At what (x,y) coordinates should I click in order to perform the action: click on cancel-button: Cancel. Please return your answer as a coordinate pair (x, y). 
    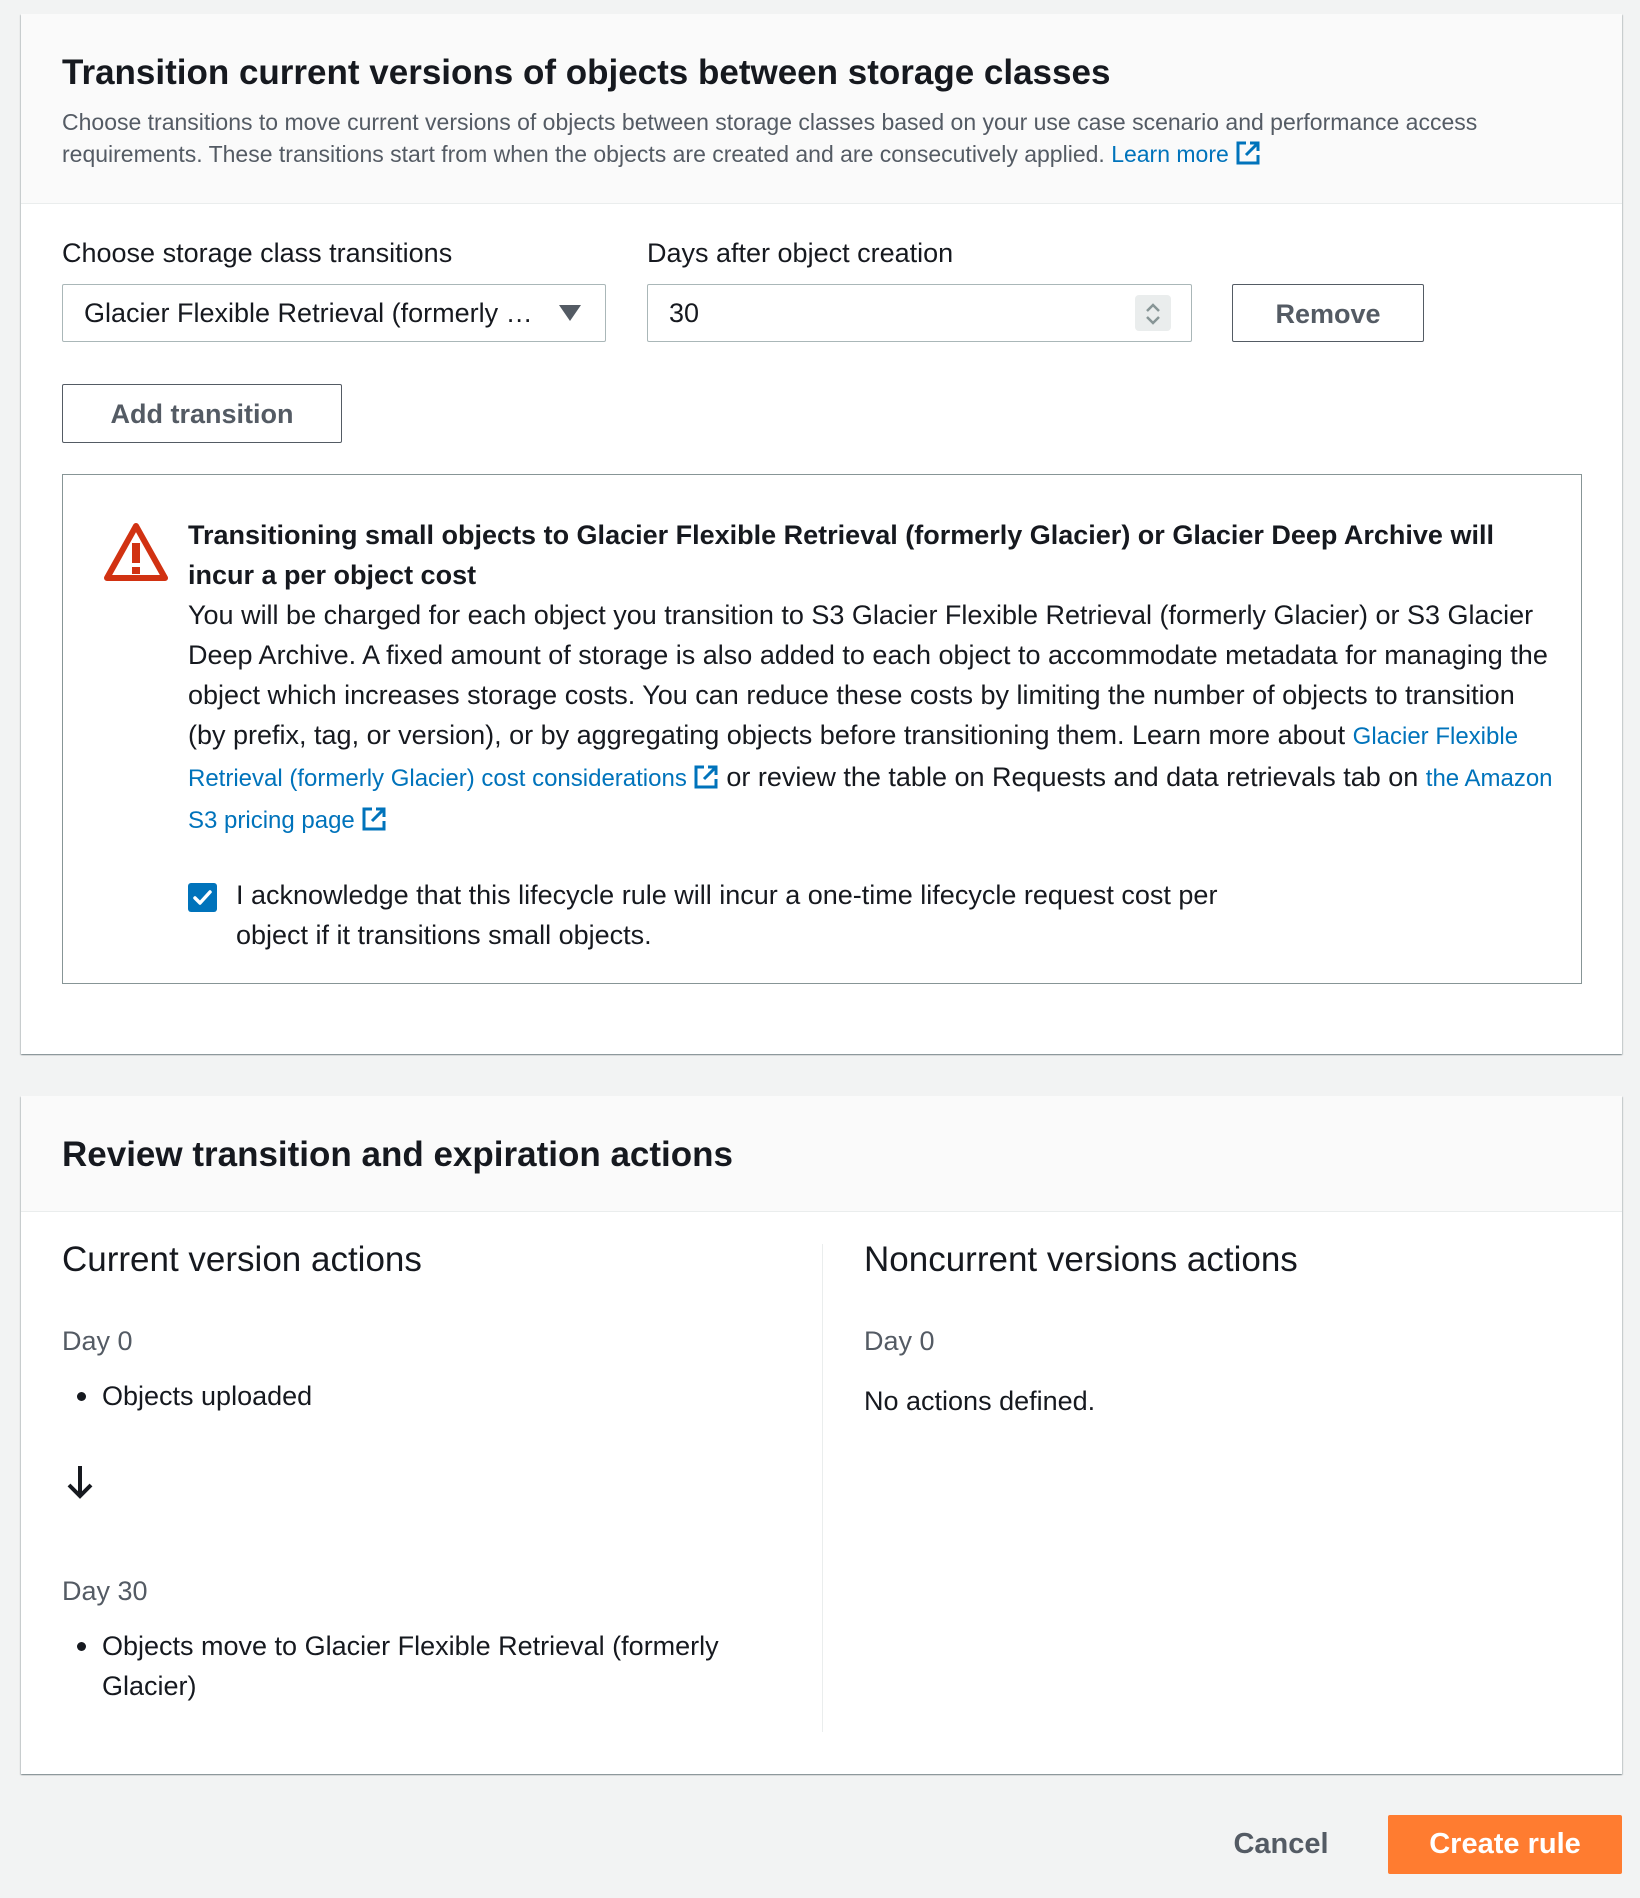
    Looking at the image, I should click on (1281, 1844).